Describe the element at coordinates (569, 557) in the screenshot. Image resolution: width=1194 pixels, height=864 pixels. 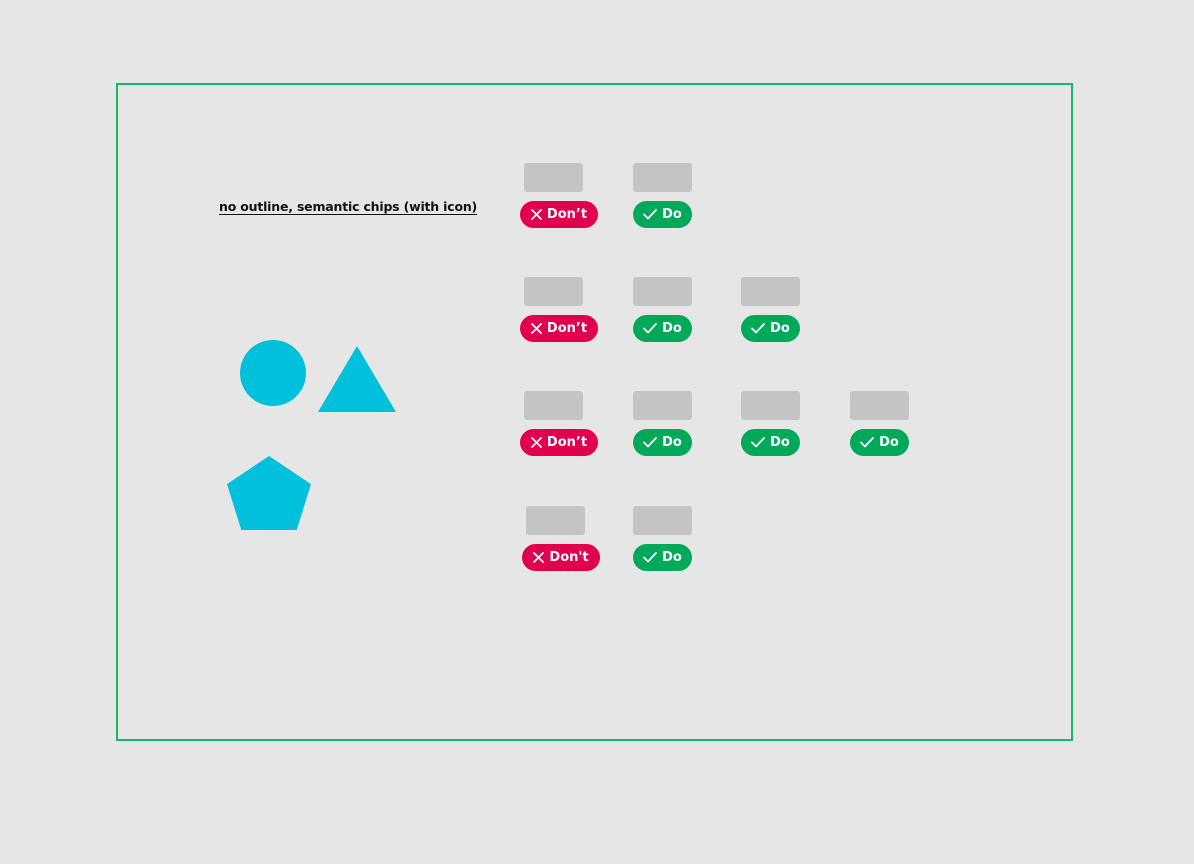
I see `chip-label: Don't` at that location.